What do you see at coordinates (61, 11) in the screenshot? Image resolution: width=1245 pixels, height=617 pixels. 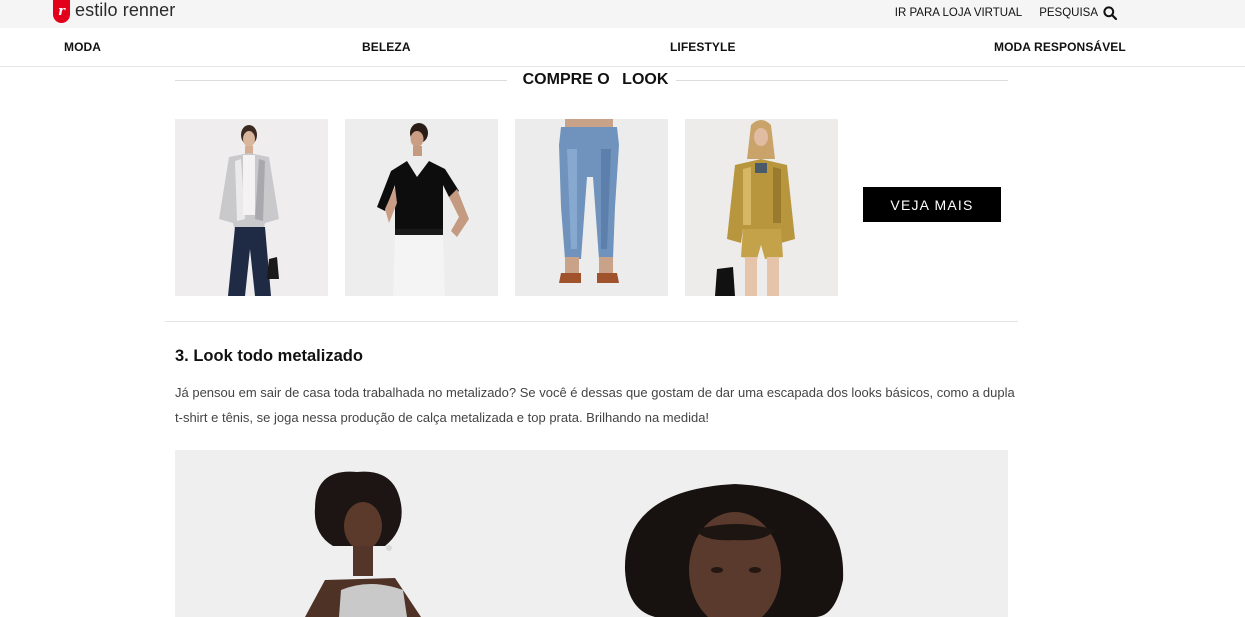 I see `brand-mark-icon: r` at bounding box center [61, 11].